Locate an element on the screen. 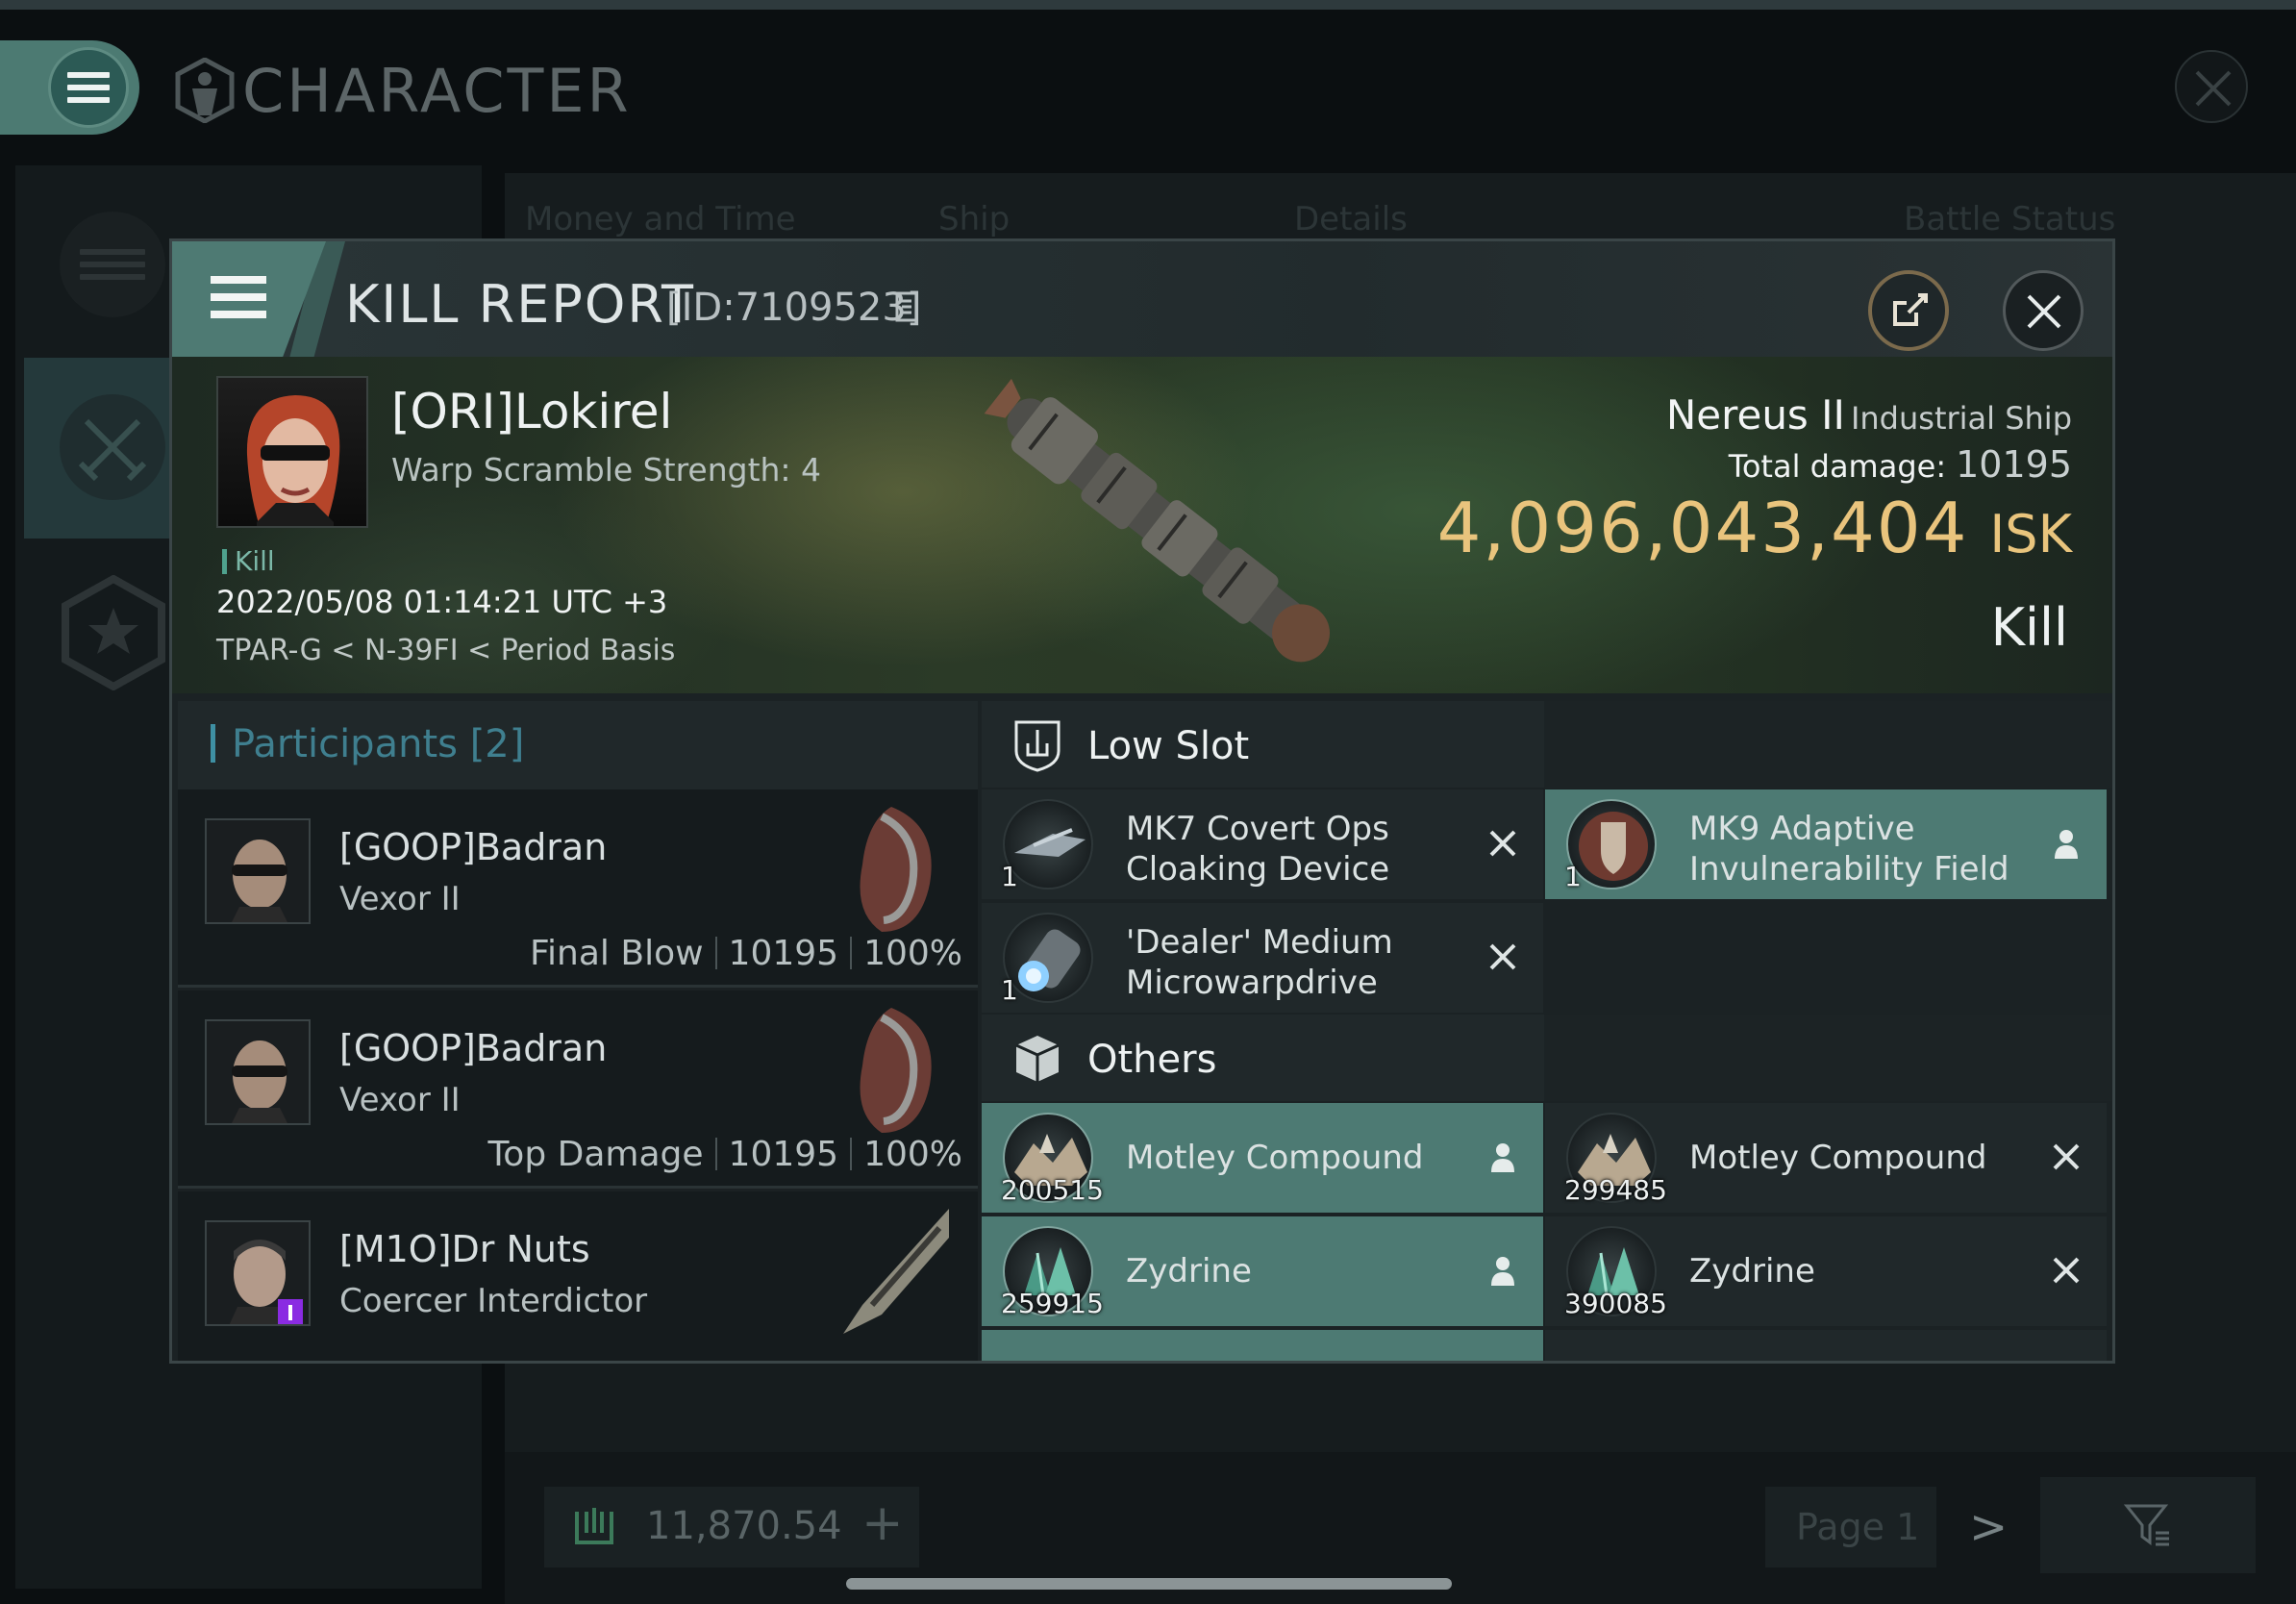 The width and height of the screenshot is (2296, 1604). rail-item-combat is located at coordinates (112, 447).